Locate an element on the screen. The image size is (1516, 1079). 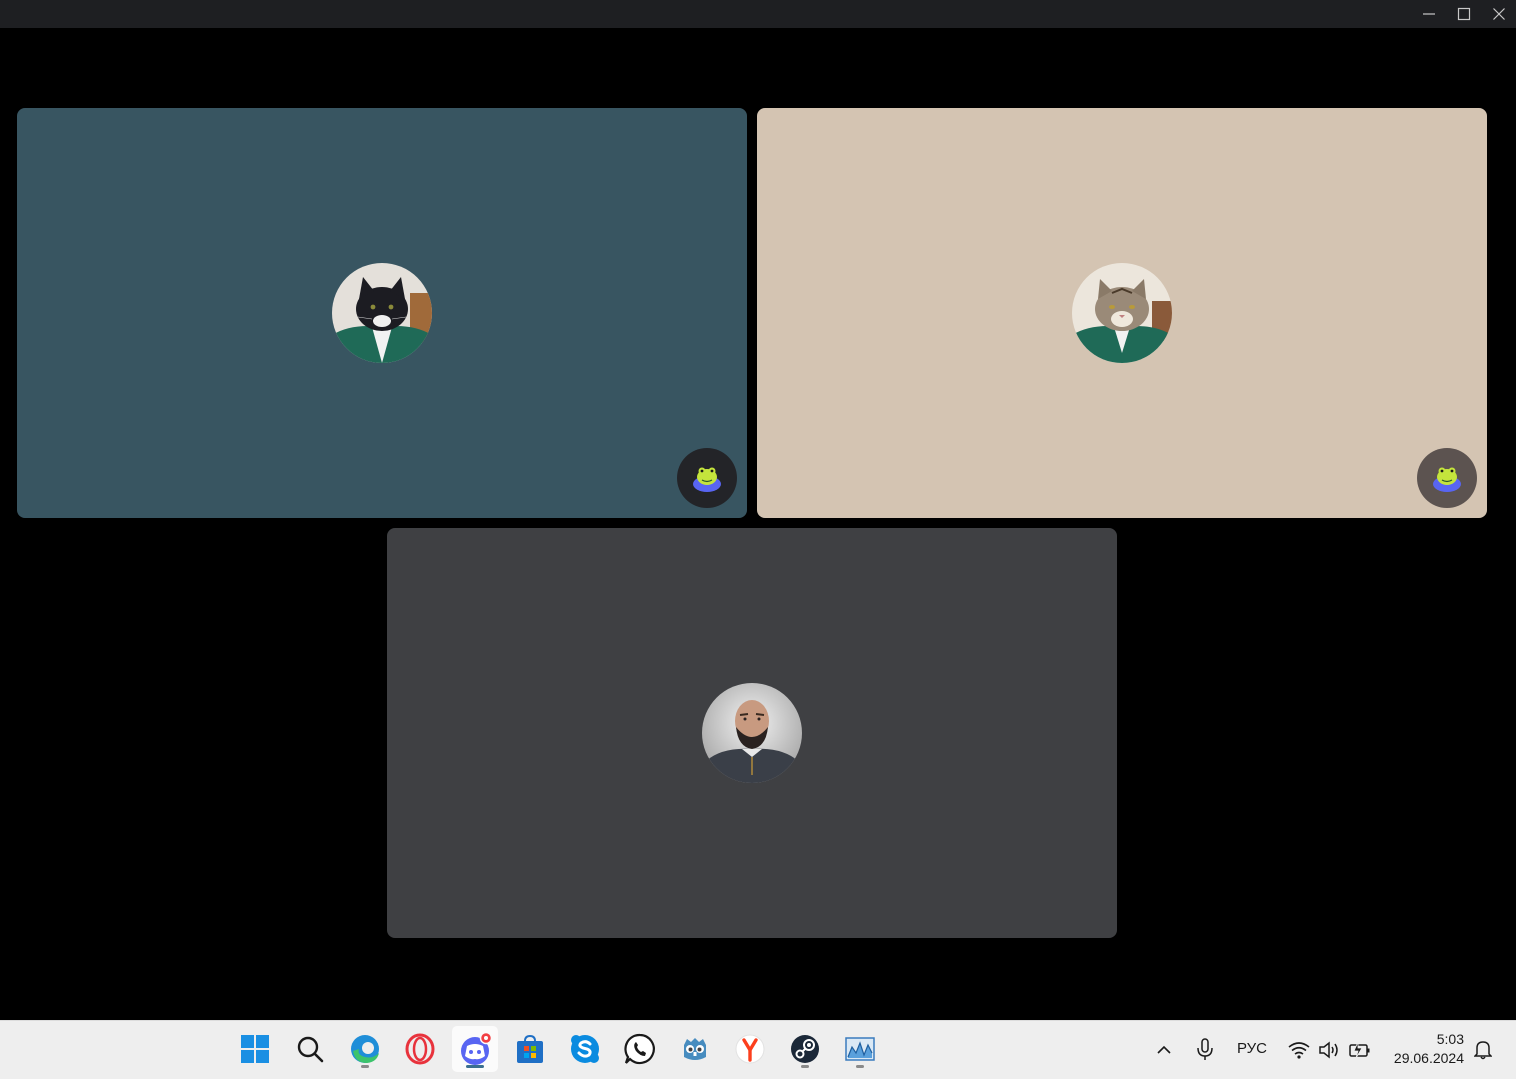
wifi-status is located at coordinates (1299, 1050).